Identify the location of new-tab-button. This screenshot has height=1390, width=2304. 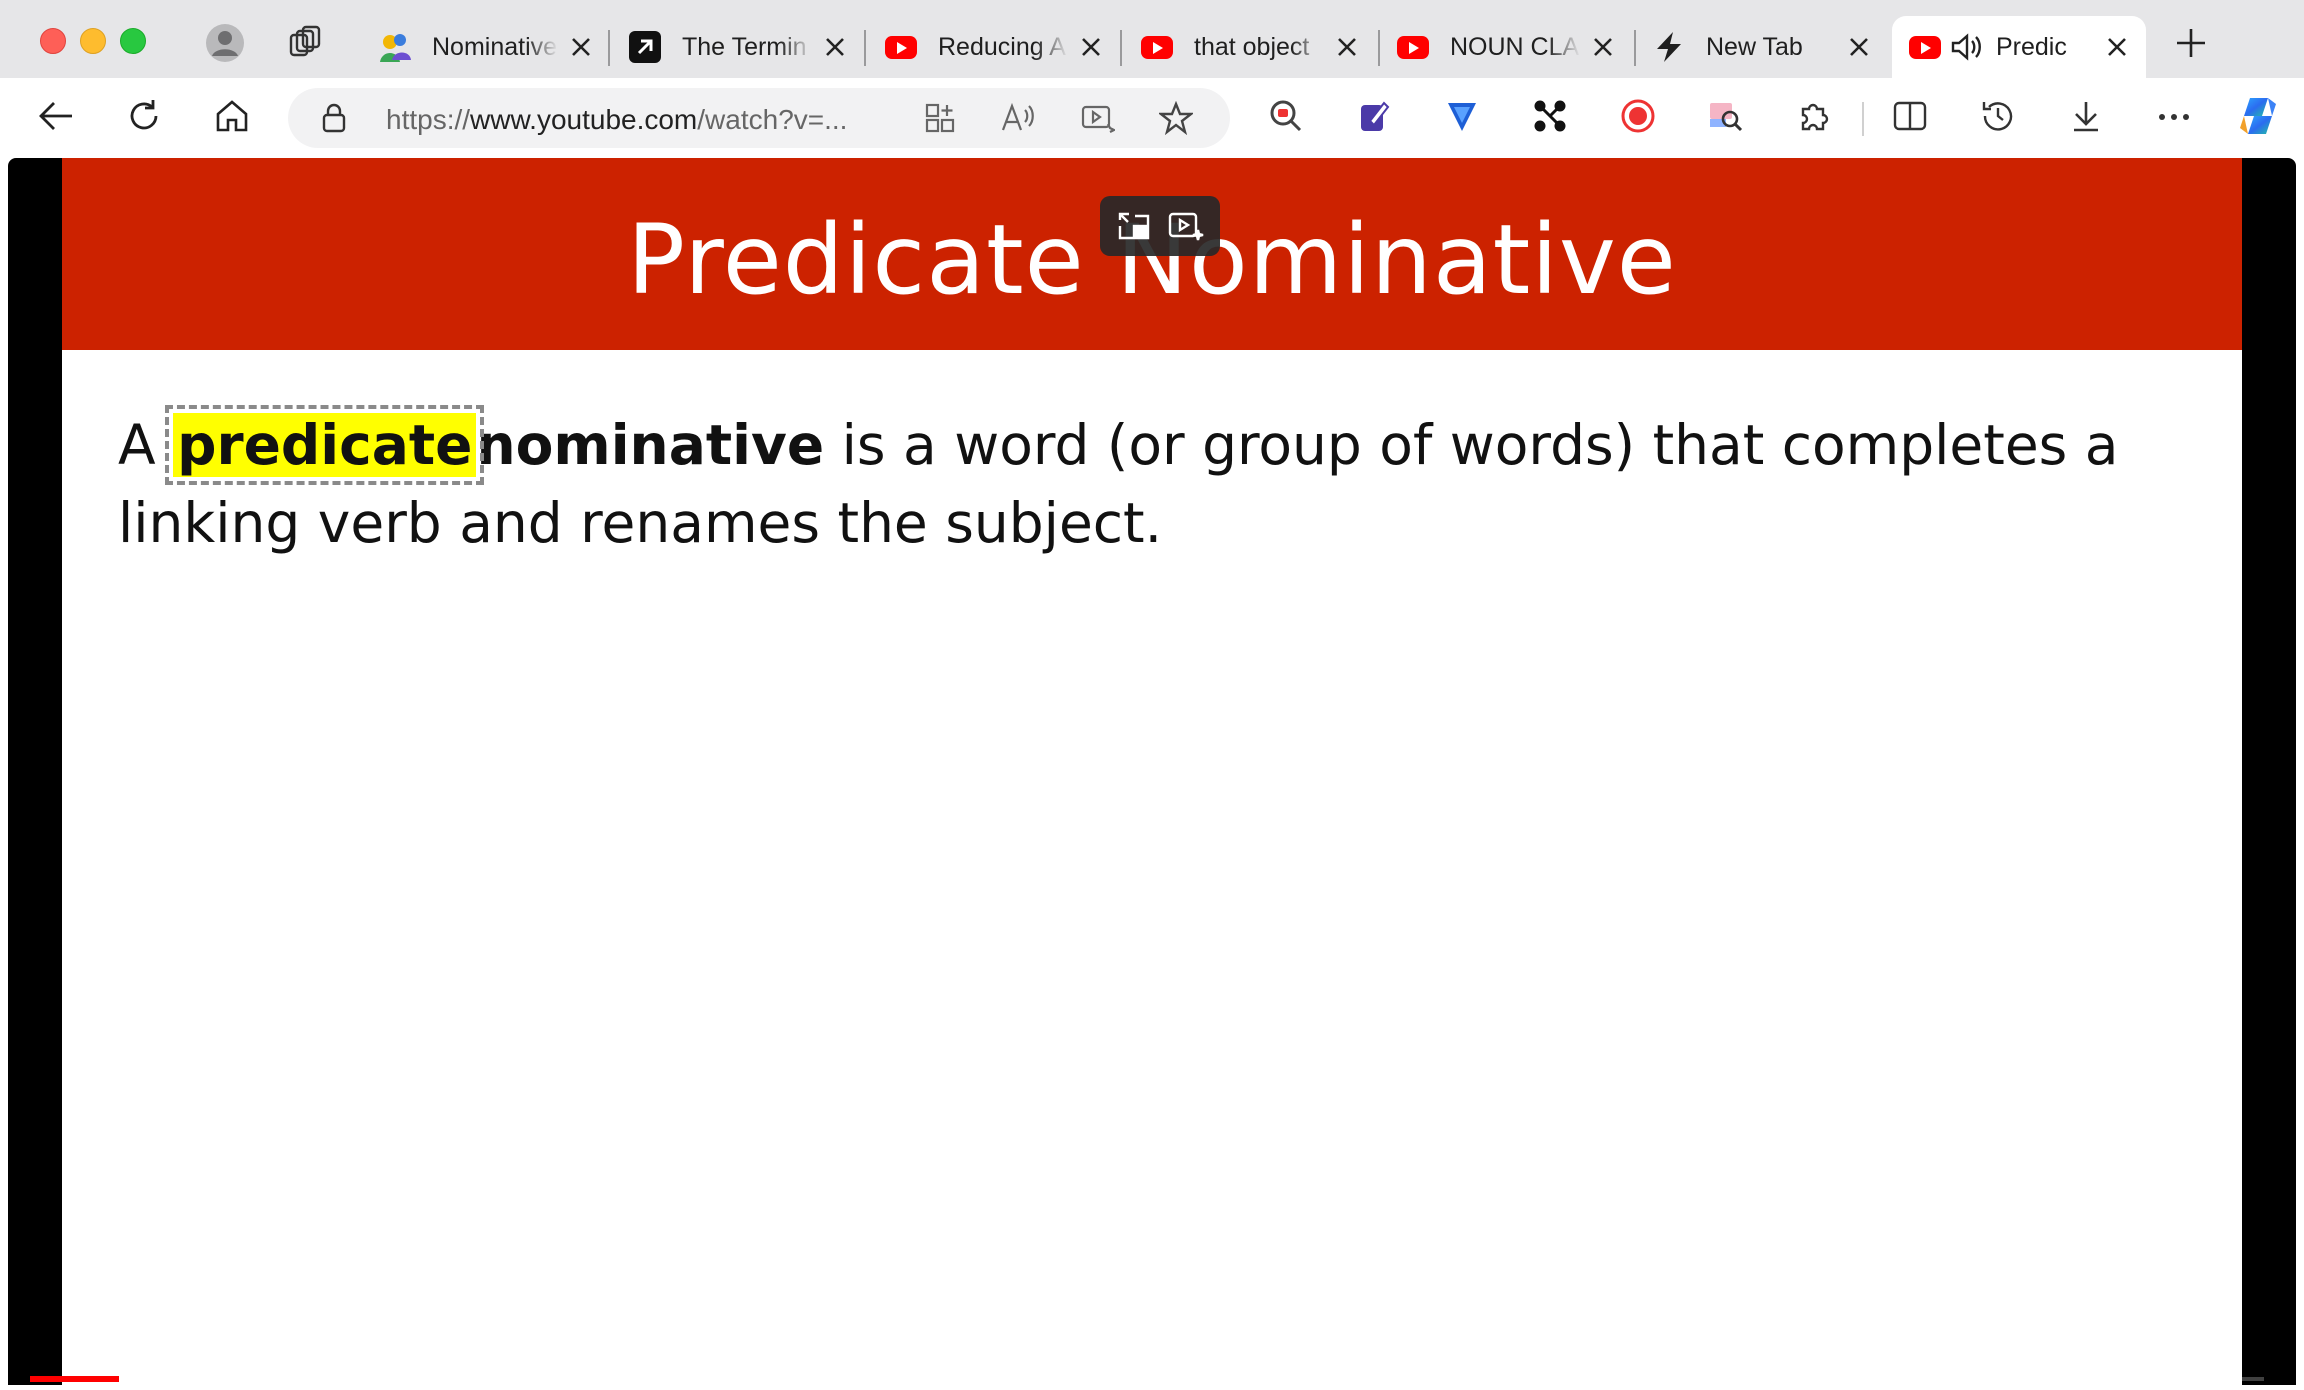
(2191, 45).